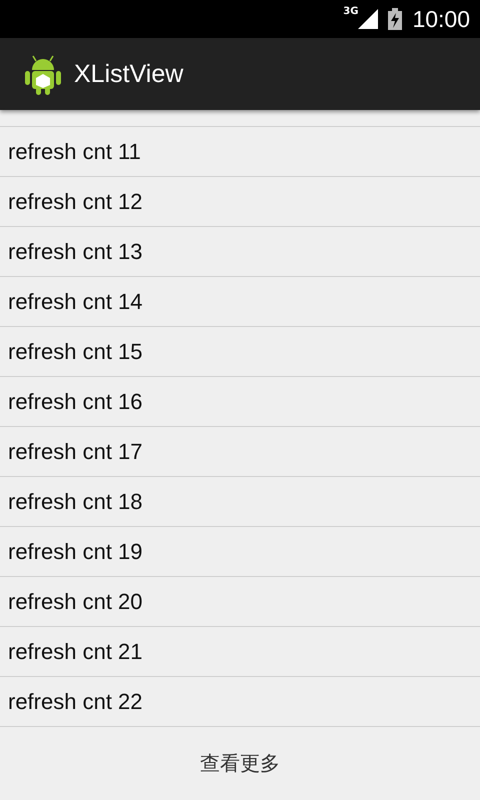 The height and width of the screenshot is (800, 480). Describe the element at coordinates (240, 552) in the screenshot. I see `list-item: refresh cnt 19` at that location.